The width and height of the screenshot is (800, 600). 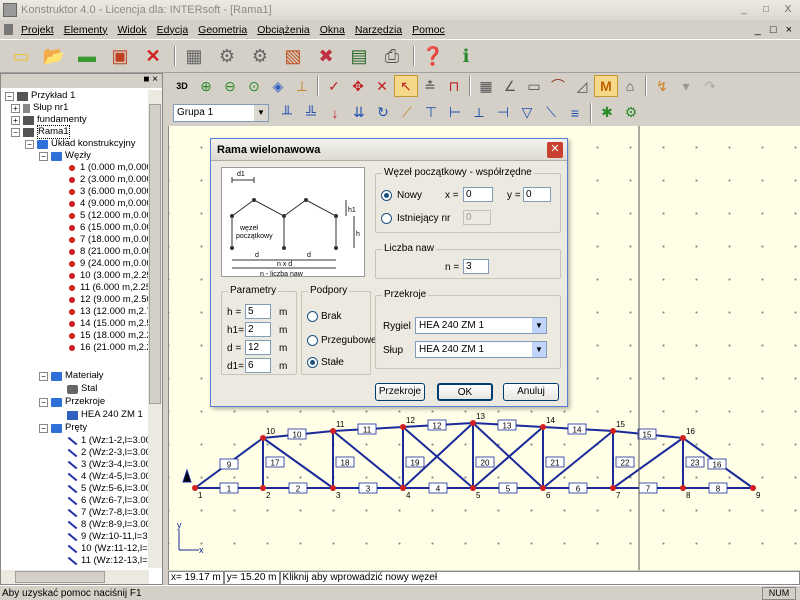 What do you see at coordinates (283, 30) in the screenshot?
I see `menu-obciazenia: Obciążenia` at bounding box center [283, 30].